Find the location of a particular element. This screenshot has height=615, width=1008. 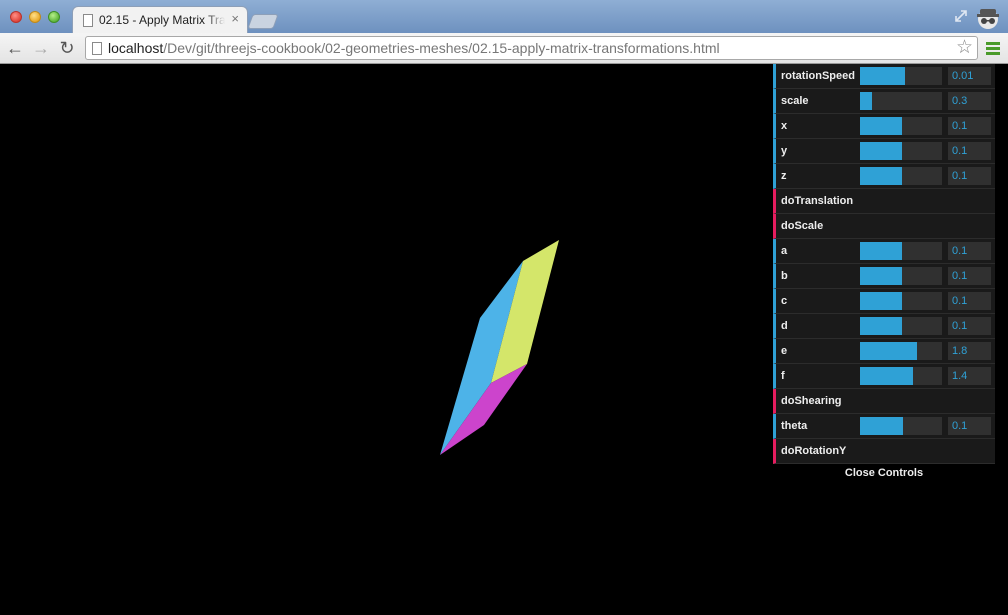

gui-label: doShearing is located at coordinates (811, 401).